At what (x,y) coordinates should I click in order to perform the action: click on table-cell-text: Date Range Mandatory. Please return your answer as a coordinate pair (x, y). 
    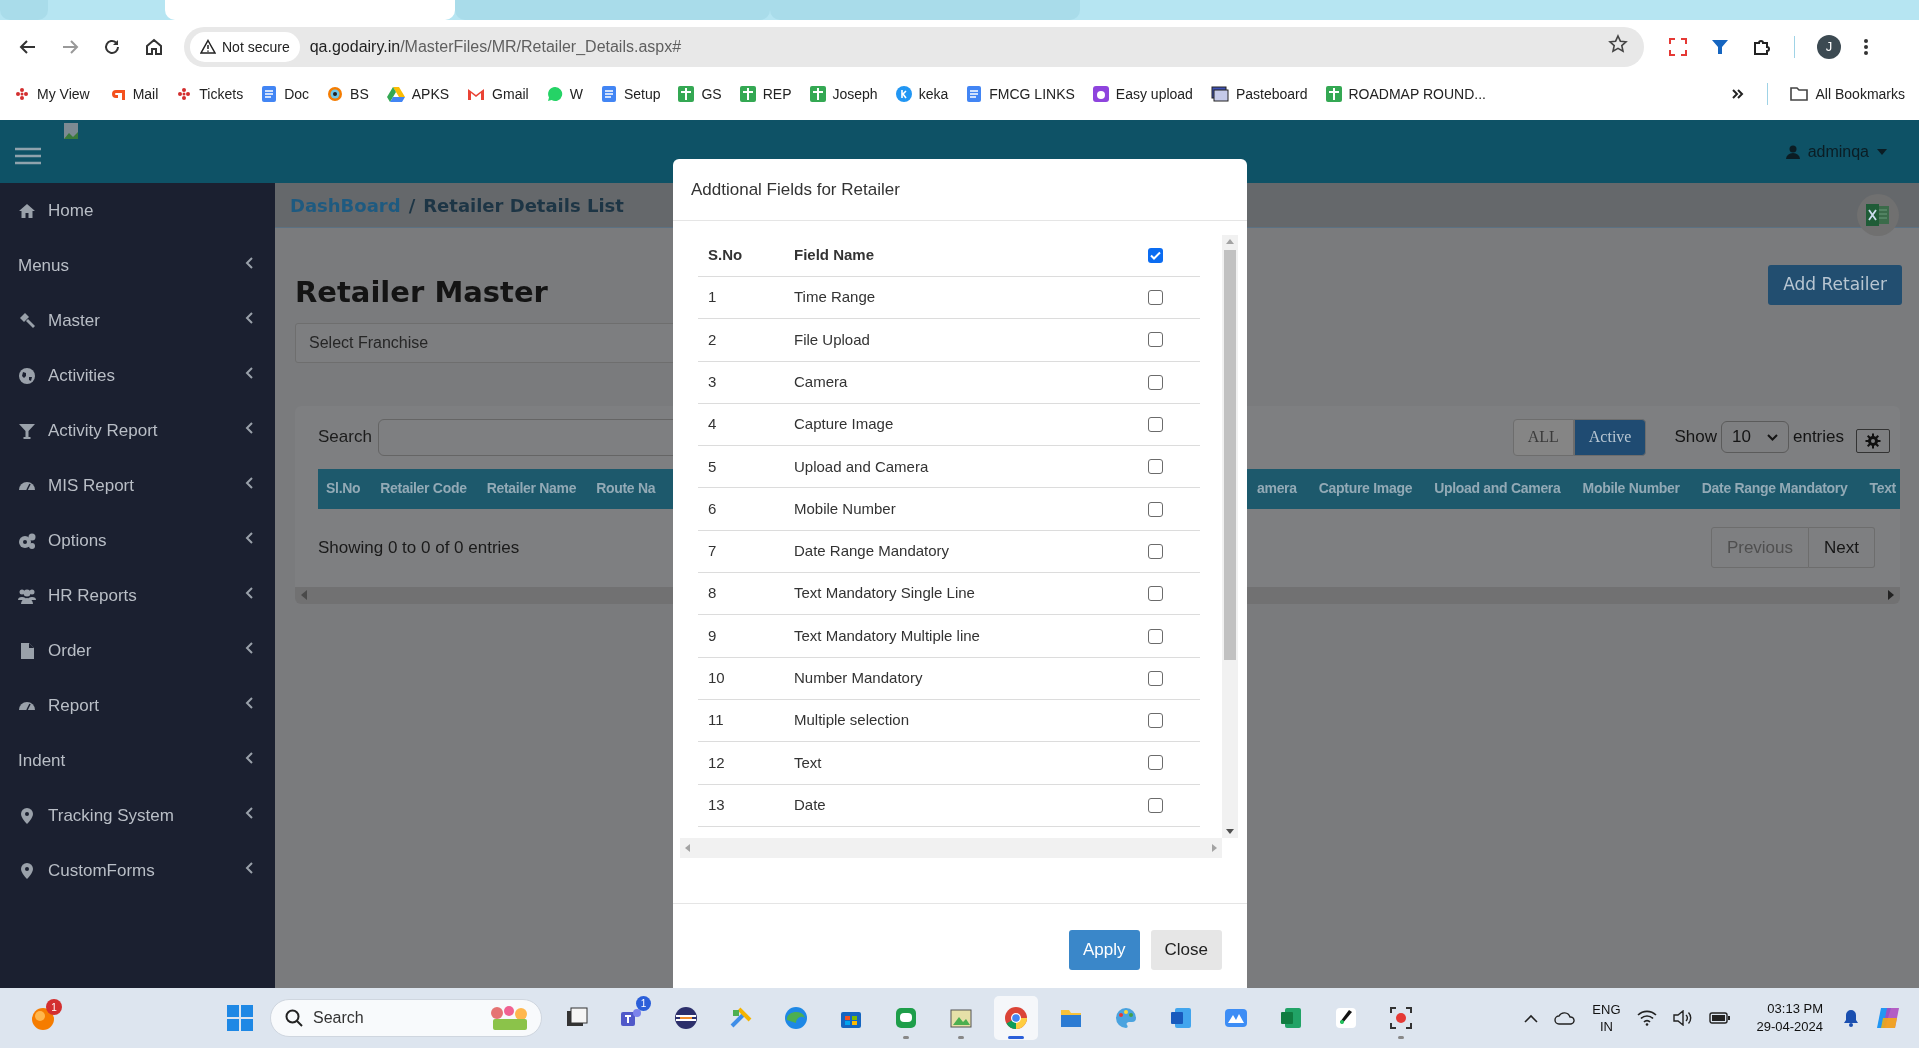
    Looking at the image, I should click on (872, 551).